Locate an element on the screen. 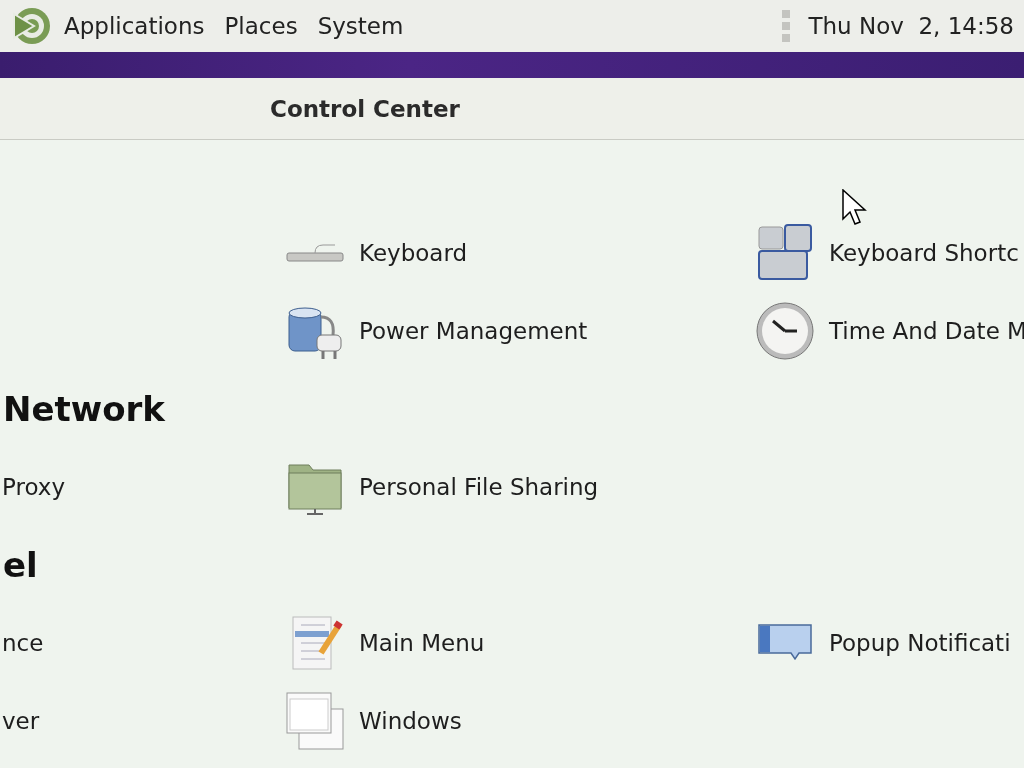  section-heading: el is located at coordinates (20, 565).